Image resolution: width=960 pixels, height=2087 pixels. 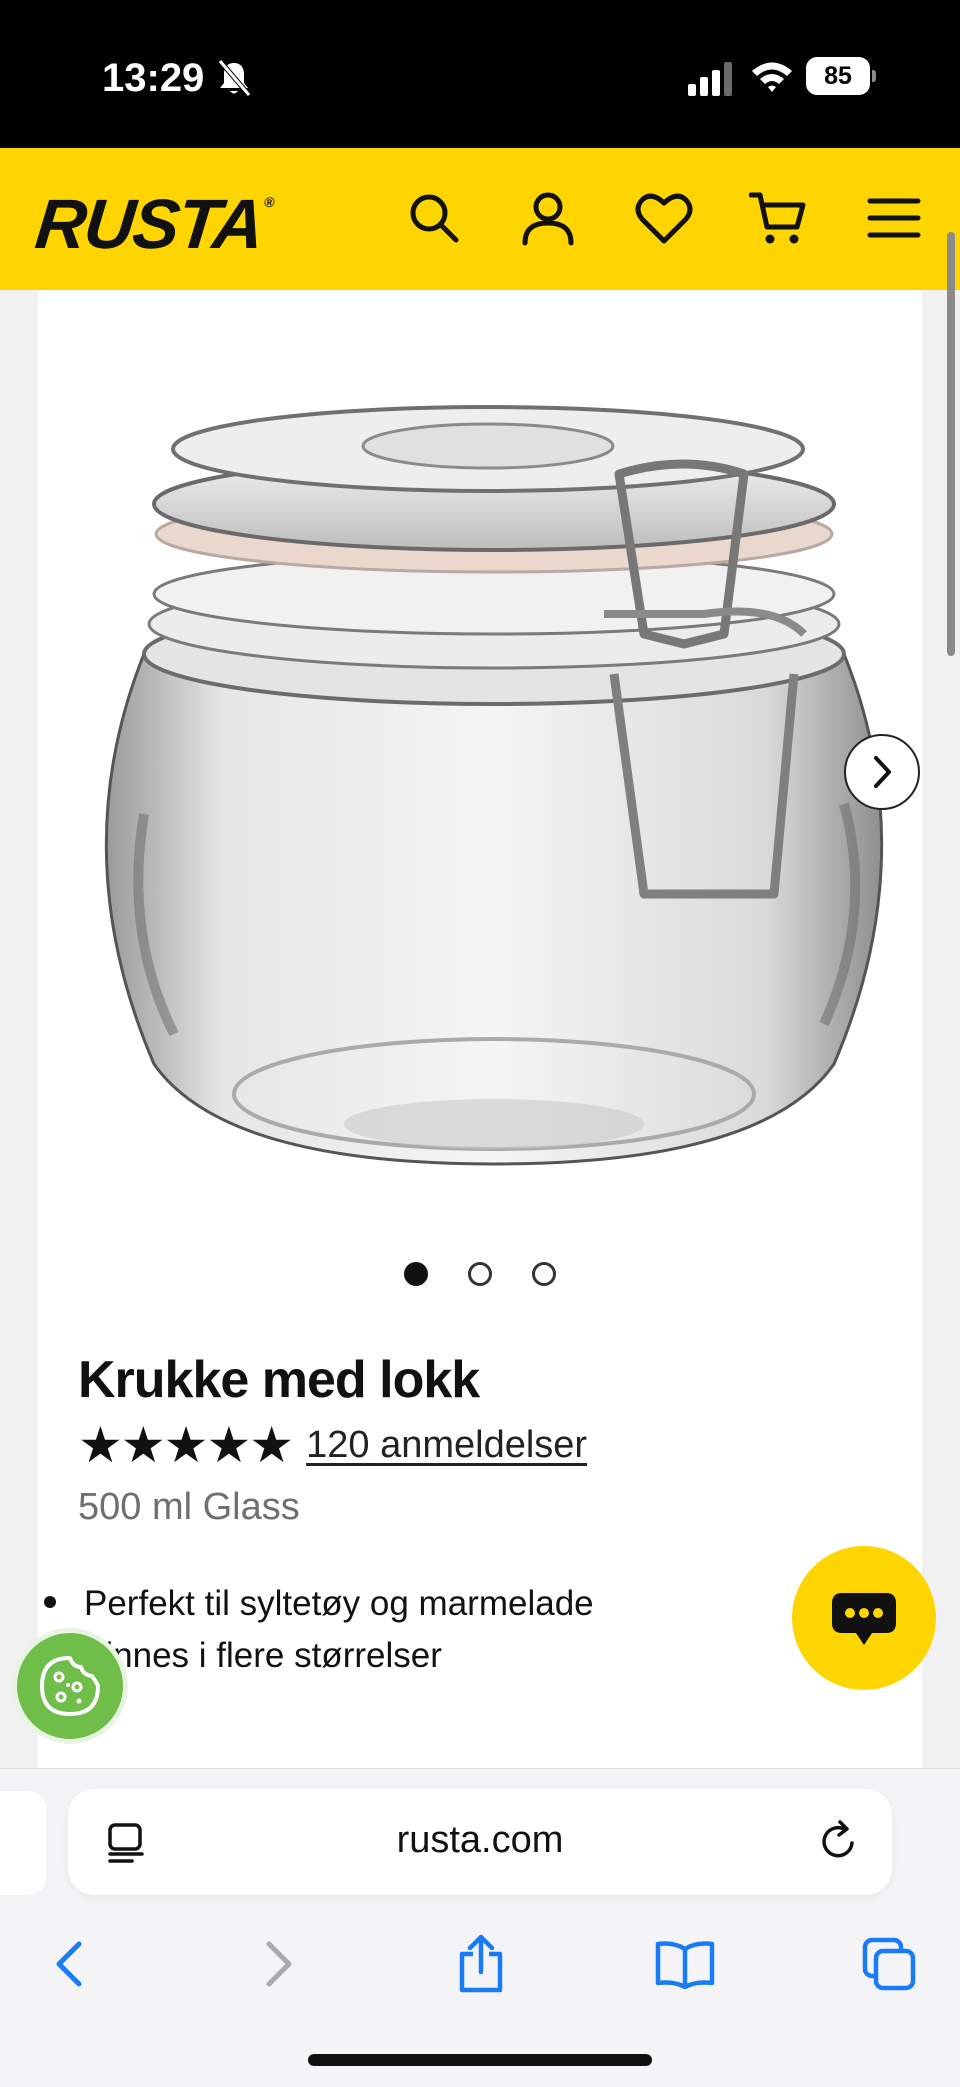 What do you see at coordinates (234, 78) in the screenshot?
I see `silent-bell-icon` at bounding box center [234, 78].